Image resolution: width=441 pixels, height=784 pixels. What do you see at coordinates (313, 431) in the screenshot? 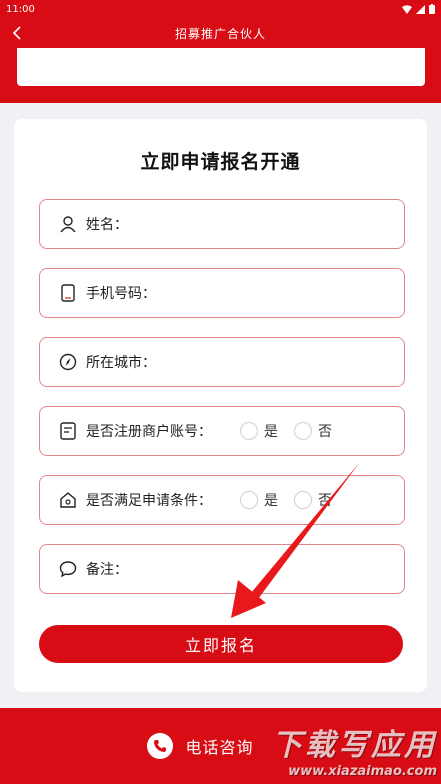
I see `merchant-account-no-radio: 否` at bounding box center [313, 431].